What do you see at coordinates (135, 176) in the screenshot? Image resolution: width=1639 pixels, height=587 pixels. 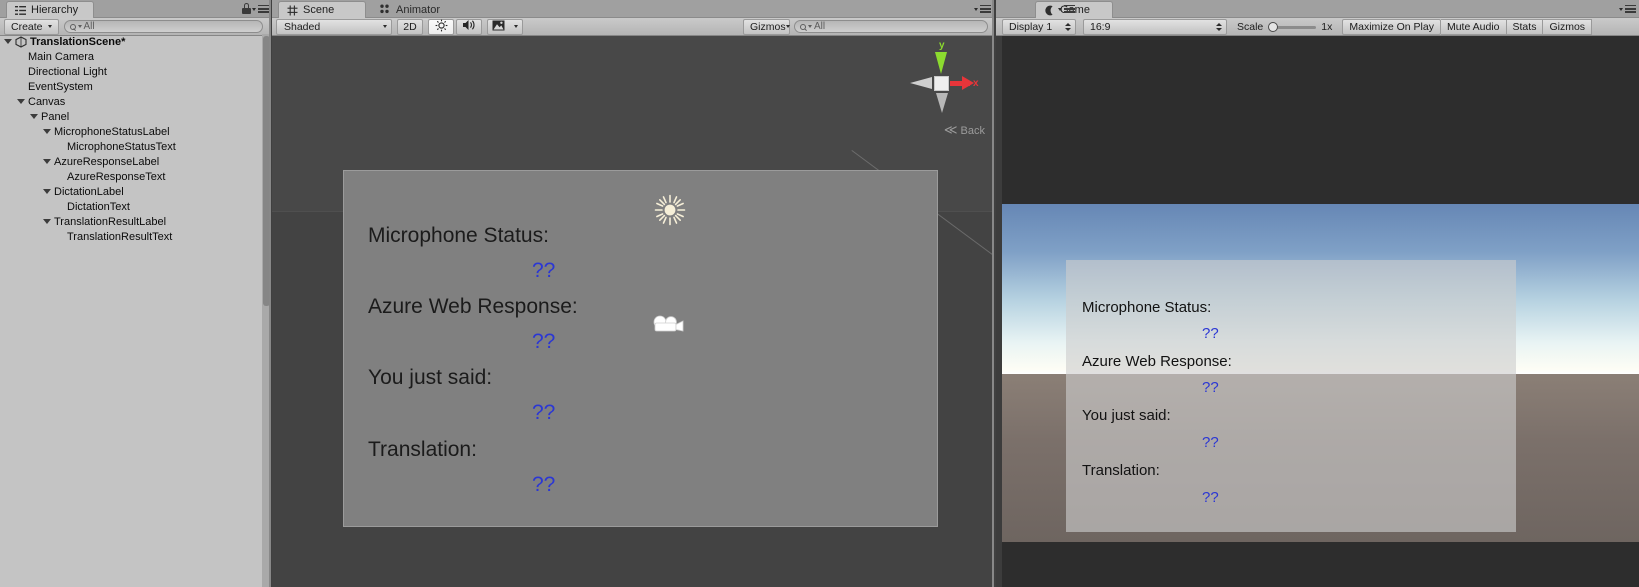 I see `hierarchy-item-azureresponsetext: AzureResponseText` at bounding box center [135, 176].